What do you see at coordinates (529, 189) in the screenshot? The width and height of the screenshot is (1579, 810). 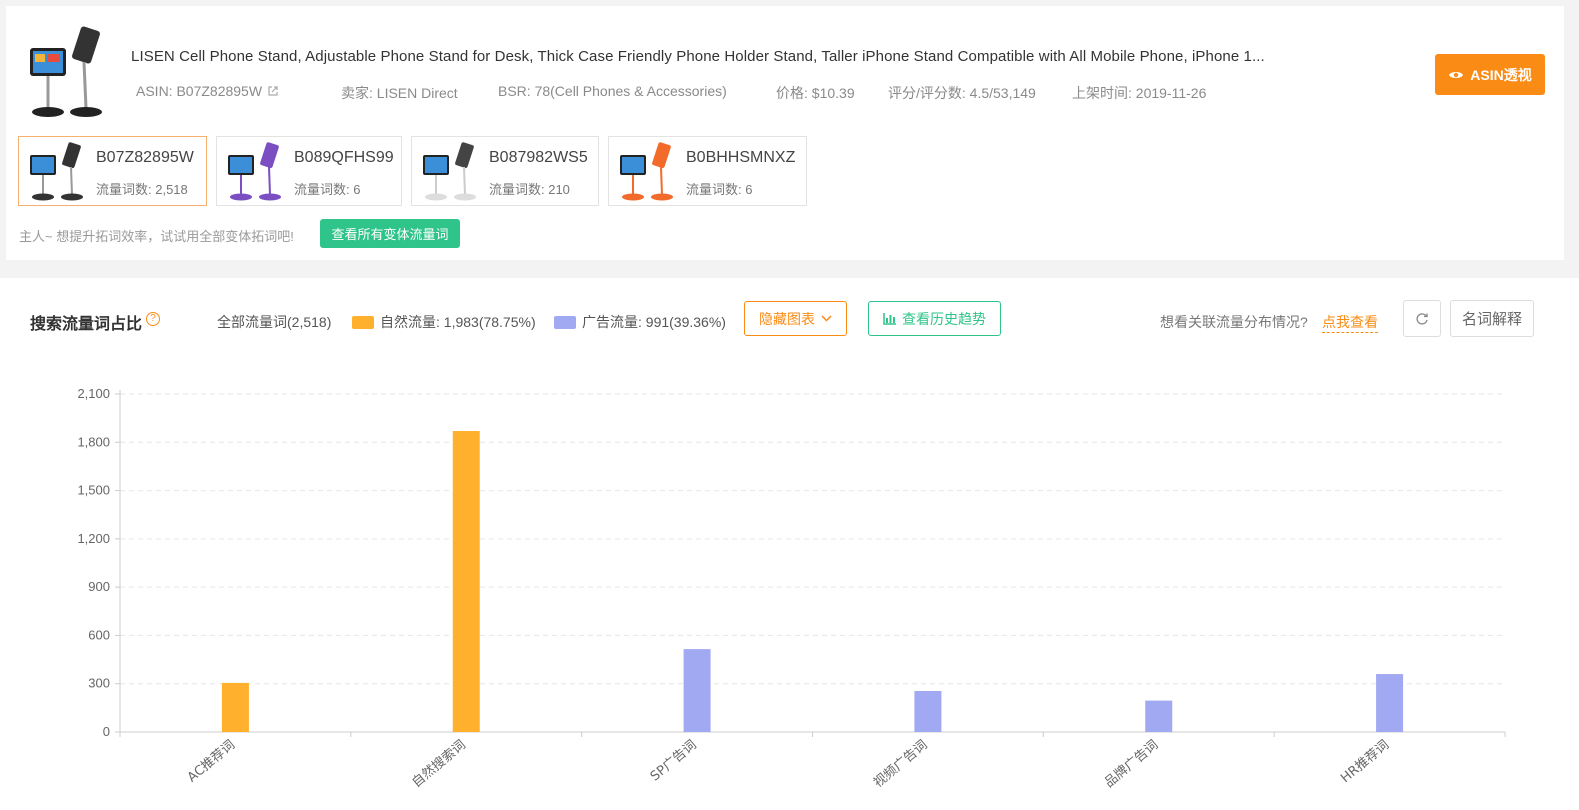 I see `variant-keyword-count: 流量词数: 210` at bounding box center [529, 189].